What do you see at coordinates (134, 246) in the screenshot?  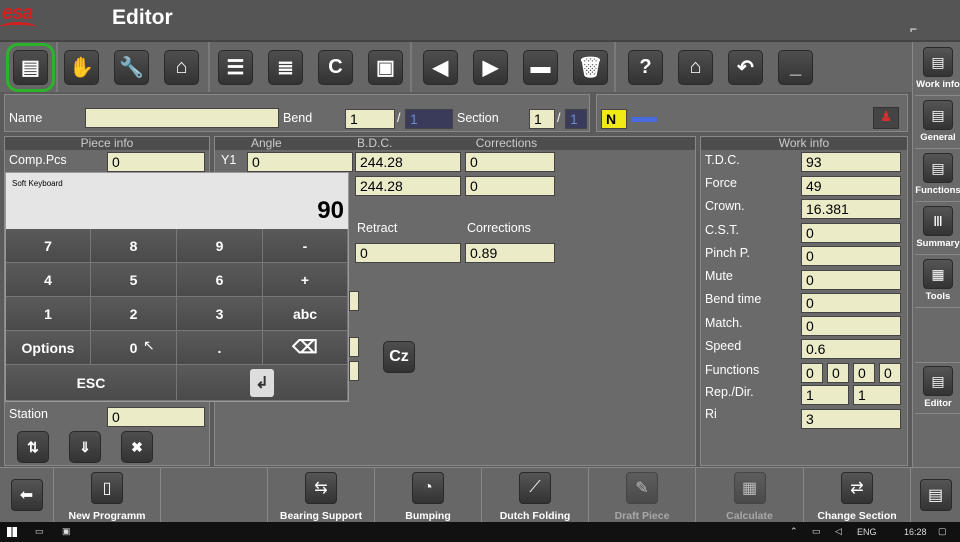 I see `key-8: 8` at bounding box center [134, 246].